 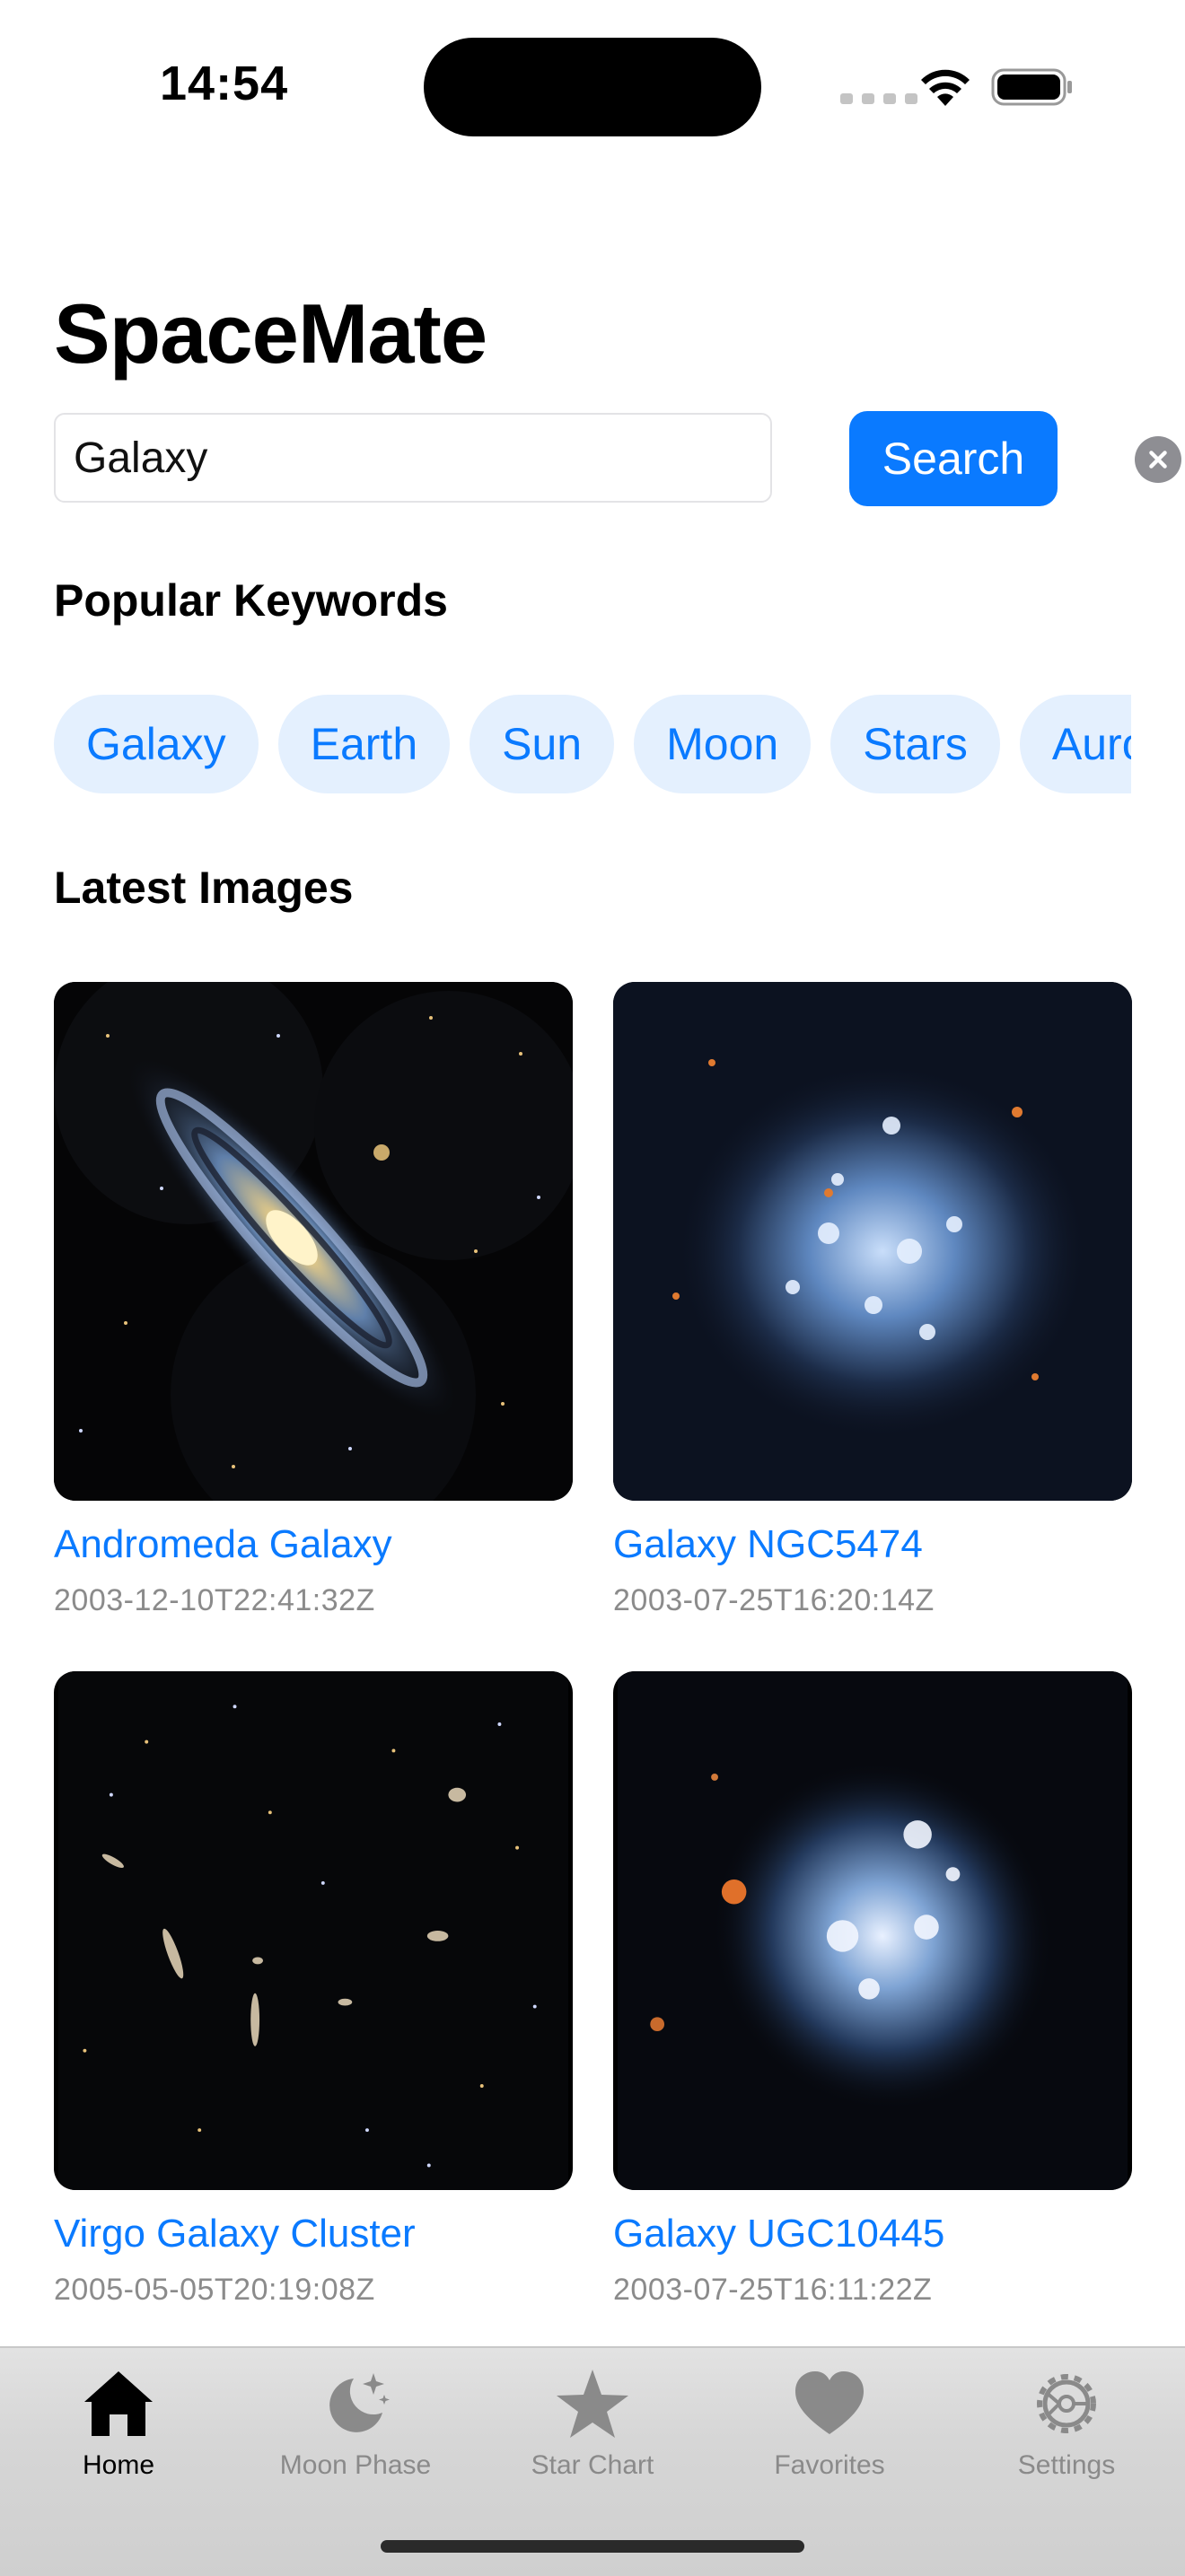 What do you see at coordinates (945, 87) in the screenshot?
I see `wifi-icon` at bounding box center [945, 87].